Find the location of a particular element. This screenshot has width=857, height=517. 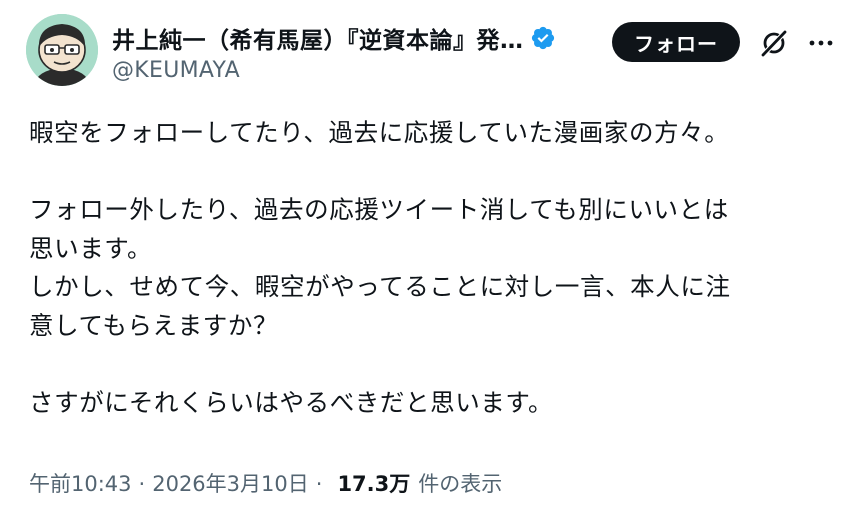

avatar is located at coordinates (62, 50).